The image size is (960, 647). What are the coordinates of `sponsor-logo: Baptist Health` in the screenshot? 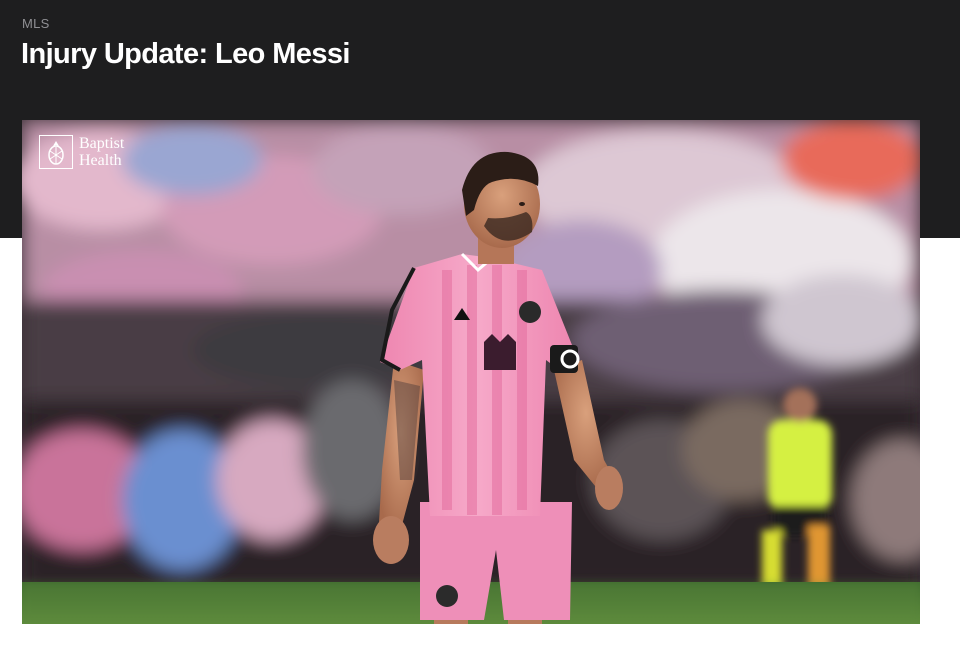 It's located at (81, 152).